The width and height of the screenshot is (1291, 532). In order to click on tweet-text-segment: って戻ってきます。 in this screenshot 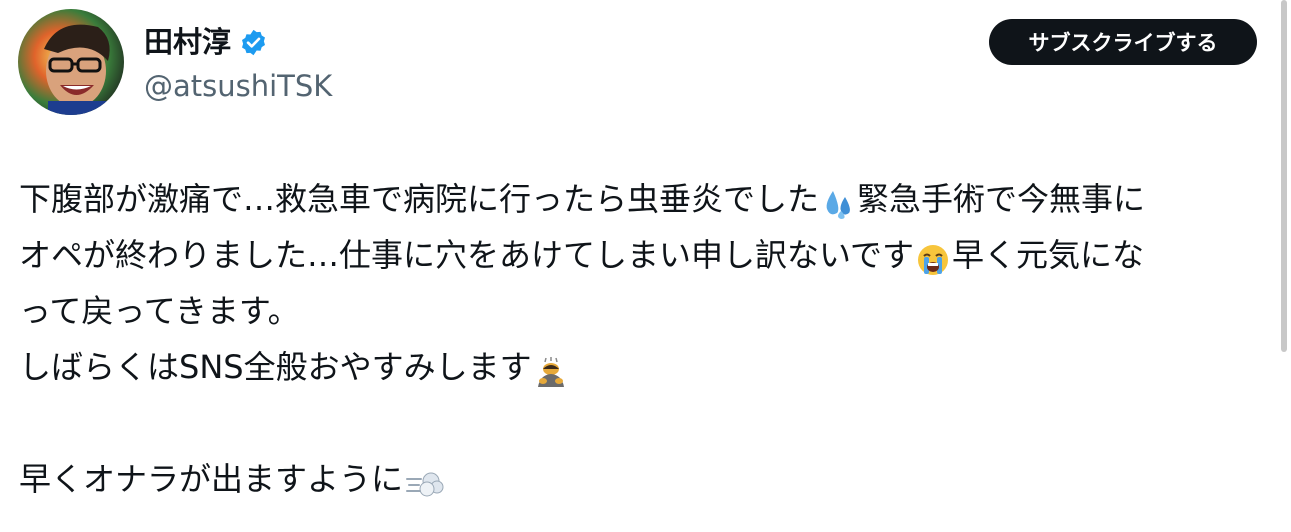, I will do `click(159, 311)`.